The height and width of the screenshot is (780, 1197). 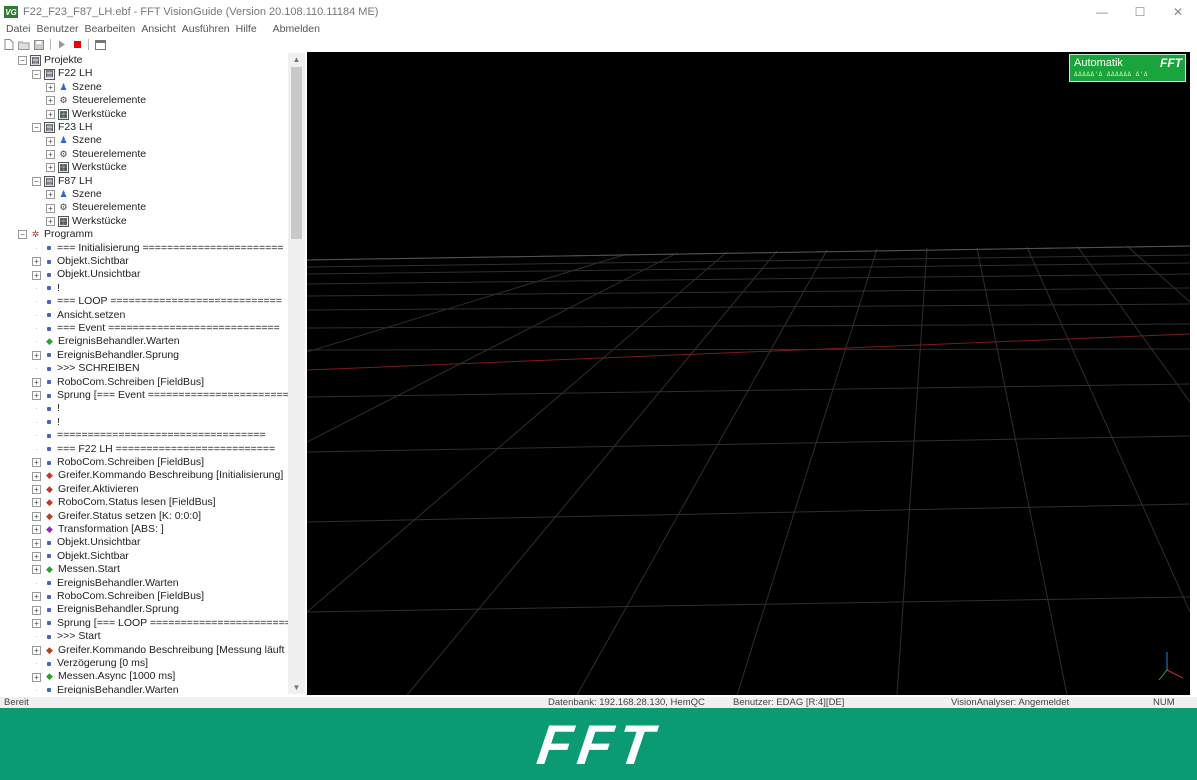 I want to click on play-icon, so click(x=62, y=45).